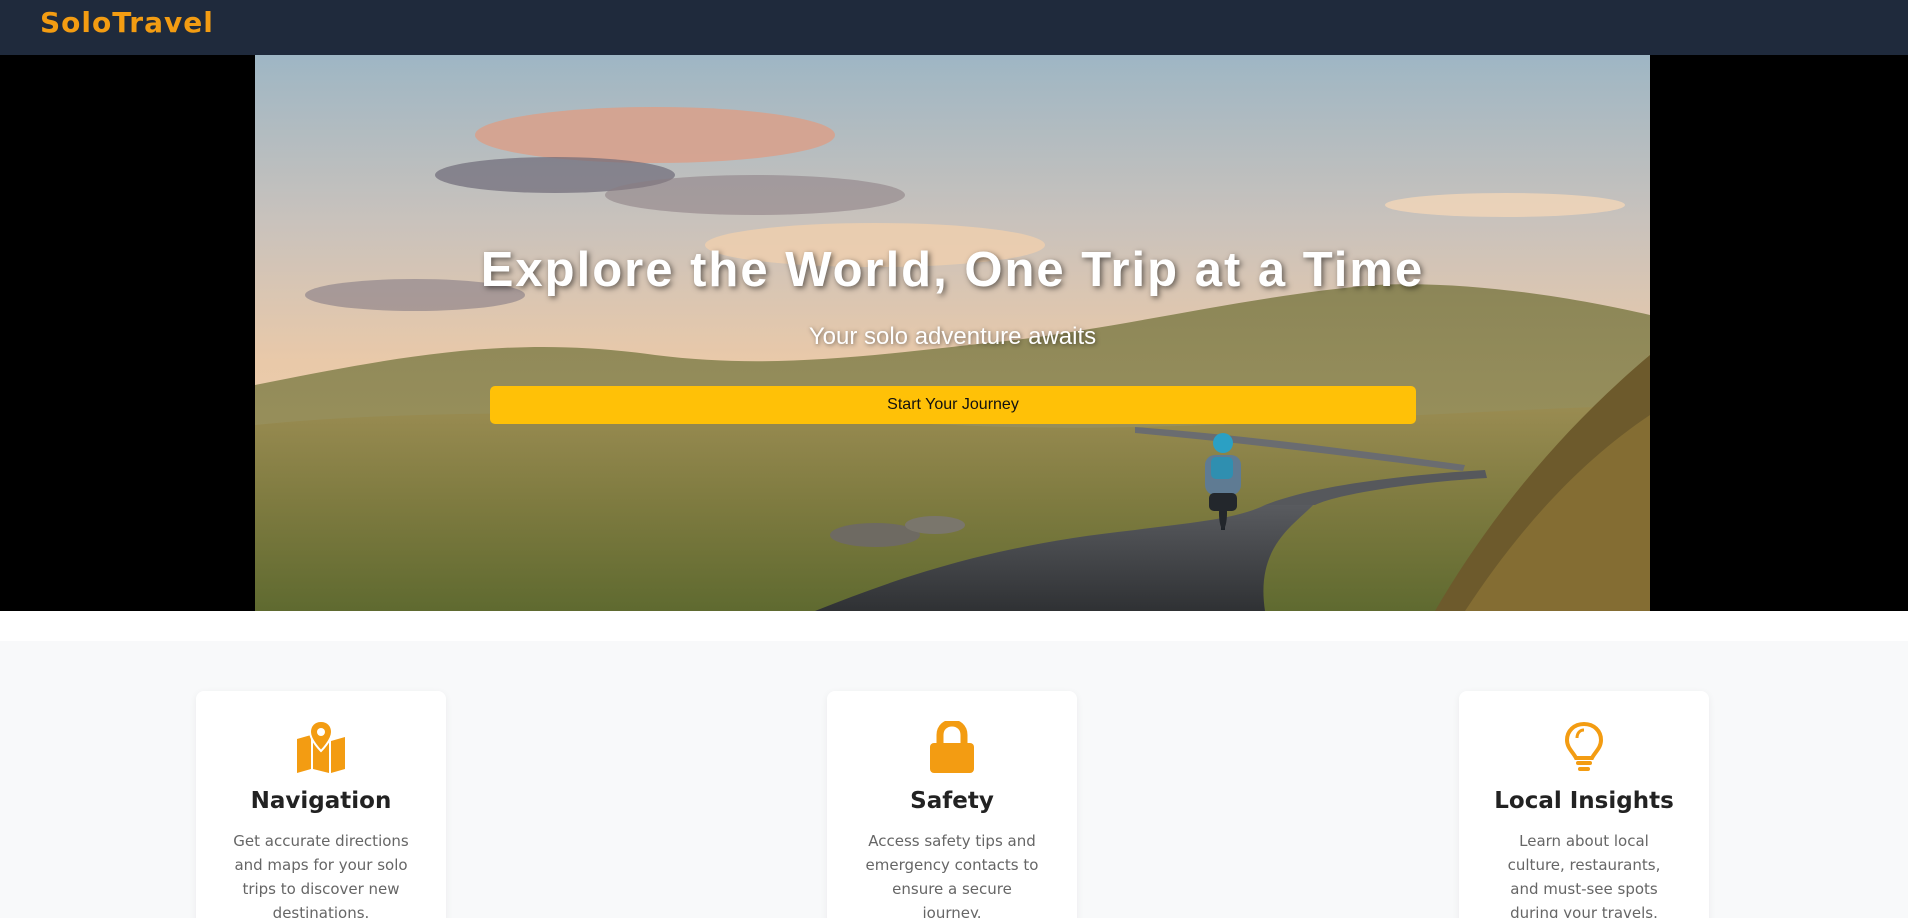 The image size is (1908, 918). I want to click on hero-subtitle: Your solo adventure awaits, so click(952, 336).